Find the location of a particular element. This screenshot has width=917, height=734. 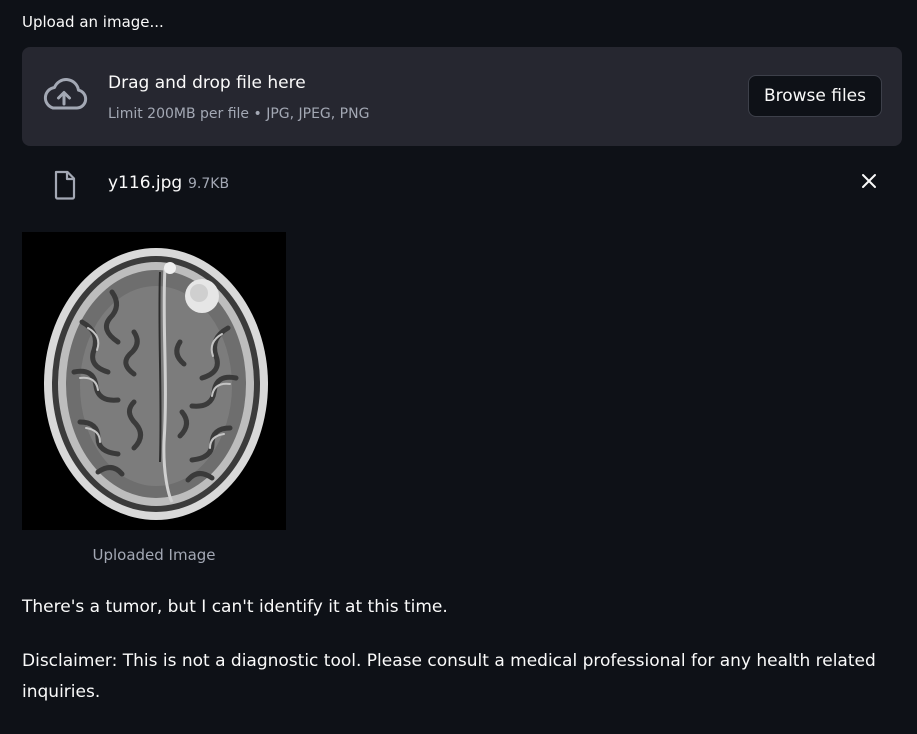

brain-mri-image is located at coordinates (154, 381).